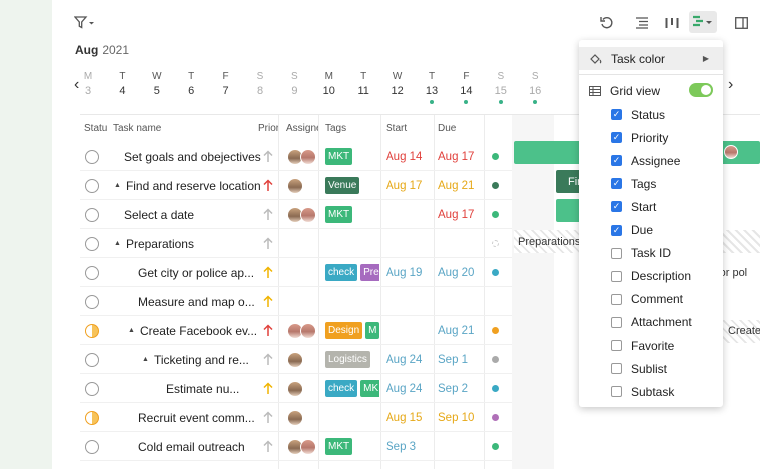 The width and height of the screenshot is (760, 469). Describe the element at coordinates (408, 128) in the screenshot. I see `col-start: Start` at that location.